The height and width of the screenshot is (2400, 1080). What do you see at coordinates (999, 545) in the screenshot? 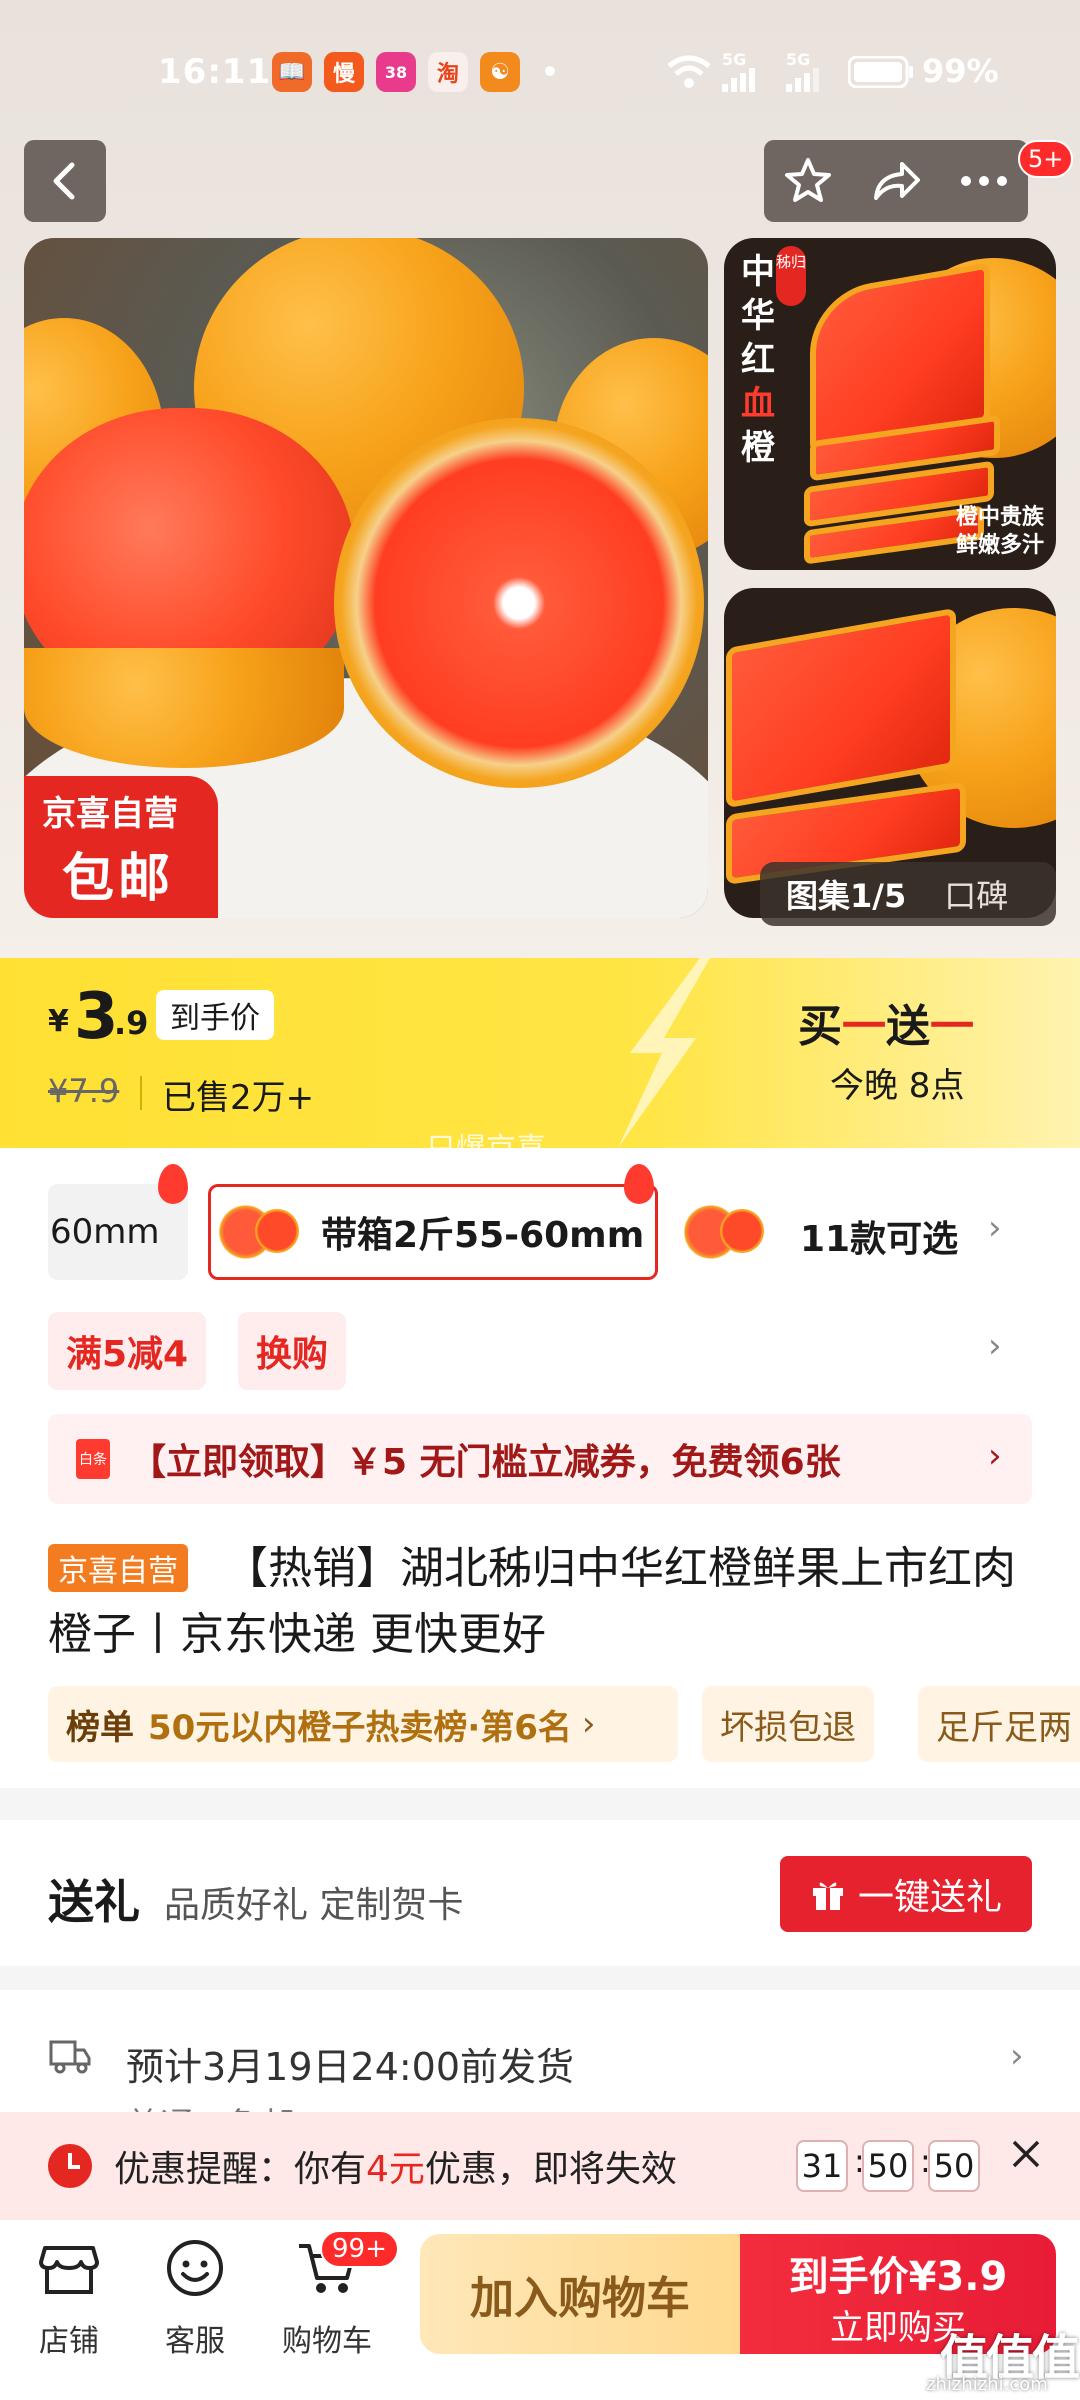
I see `caption-line: 鲜嫩多汁` at bounding box center [999, 545].